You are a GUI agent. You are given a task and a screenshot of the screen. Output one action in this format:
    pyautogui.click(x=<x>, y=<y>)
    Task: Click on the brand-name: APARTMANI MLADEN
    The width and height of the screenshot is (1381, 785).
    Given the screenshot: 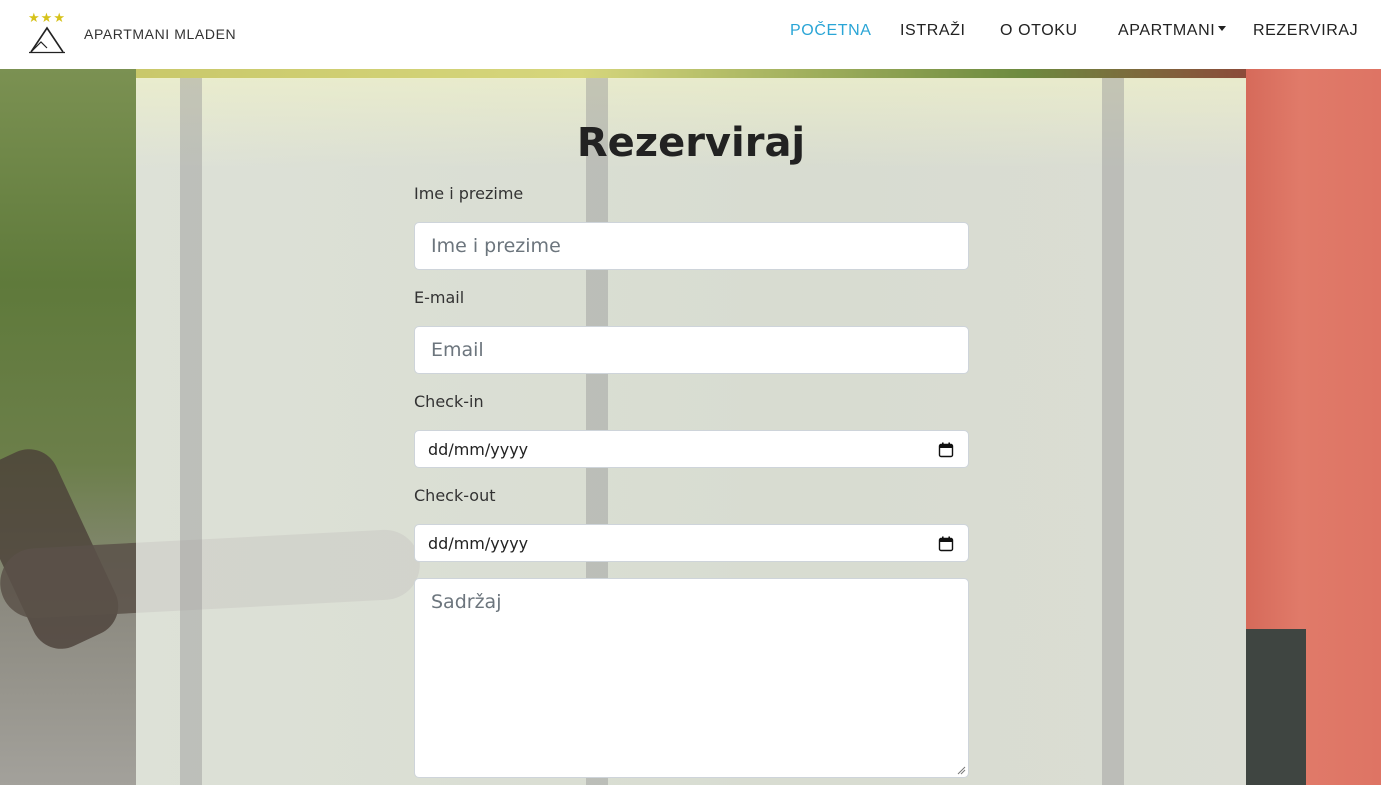 What is the action you would take?
    pyautogui.click(x=160, y=34)
    